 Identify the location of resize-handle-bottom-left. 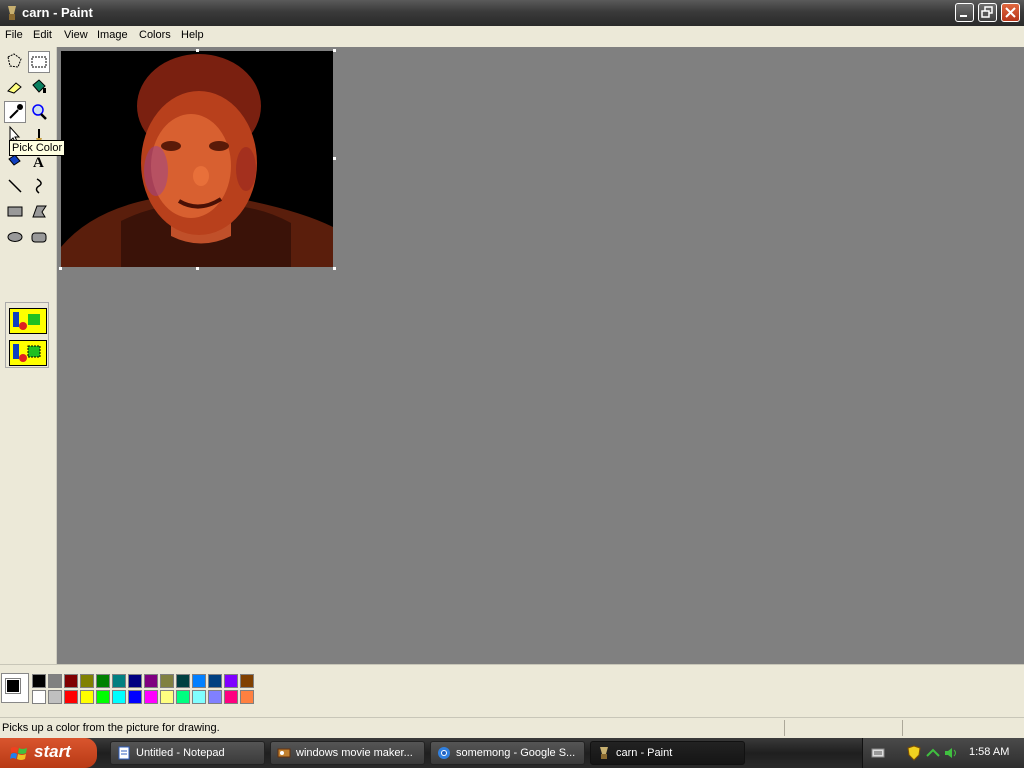
(60, 268).